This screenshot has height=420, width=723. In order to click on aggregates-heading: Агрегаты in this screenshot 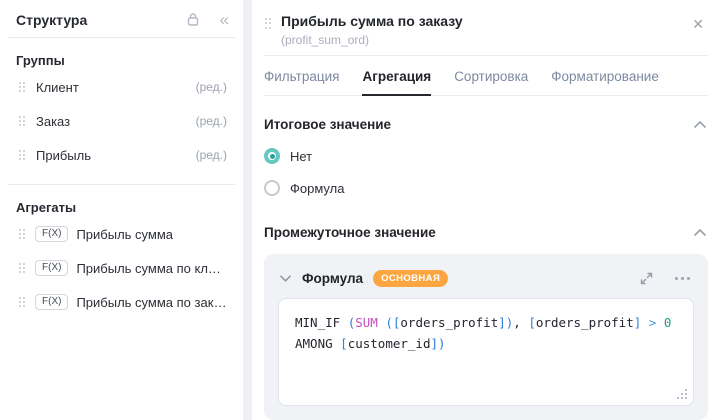, I will do `click(46, 207)`.